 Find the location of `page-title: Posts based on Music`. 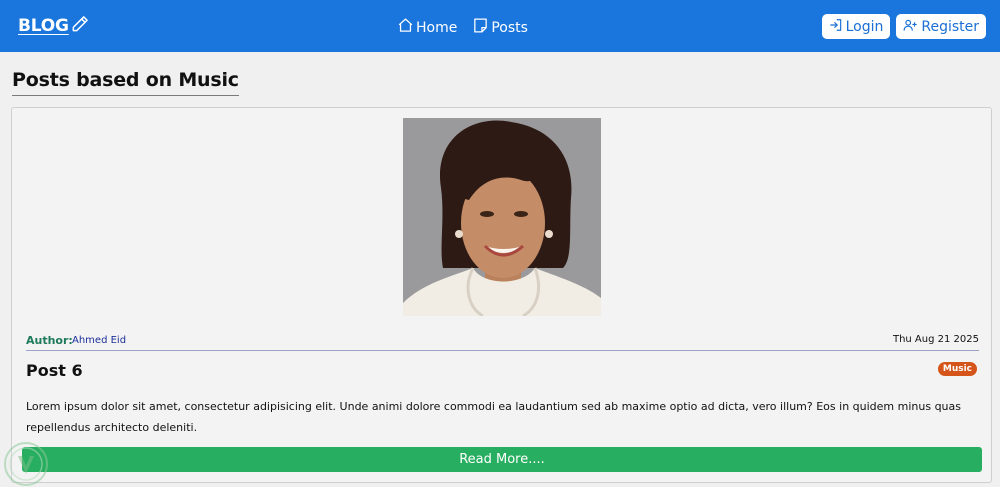

page-title: Posts based on Music is located at coordinates (125, 82).